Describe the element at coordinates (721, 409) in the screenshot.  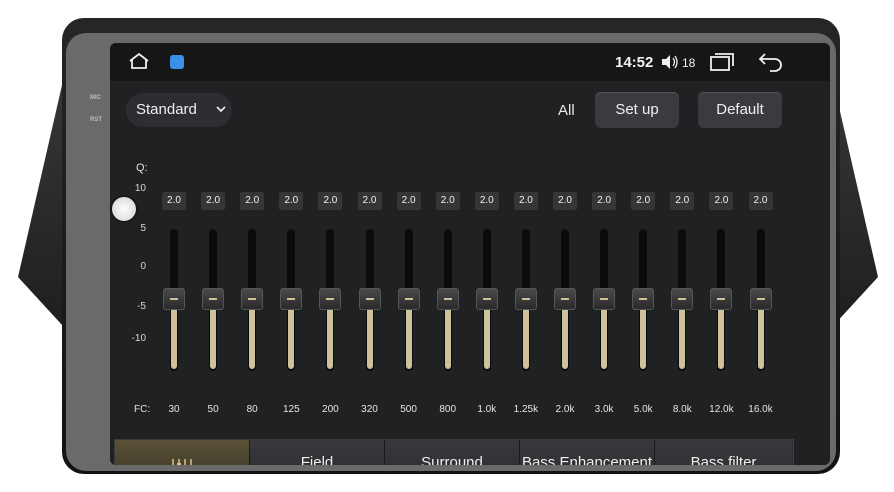
I see `fc-label: 12.0k` at that location.